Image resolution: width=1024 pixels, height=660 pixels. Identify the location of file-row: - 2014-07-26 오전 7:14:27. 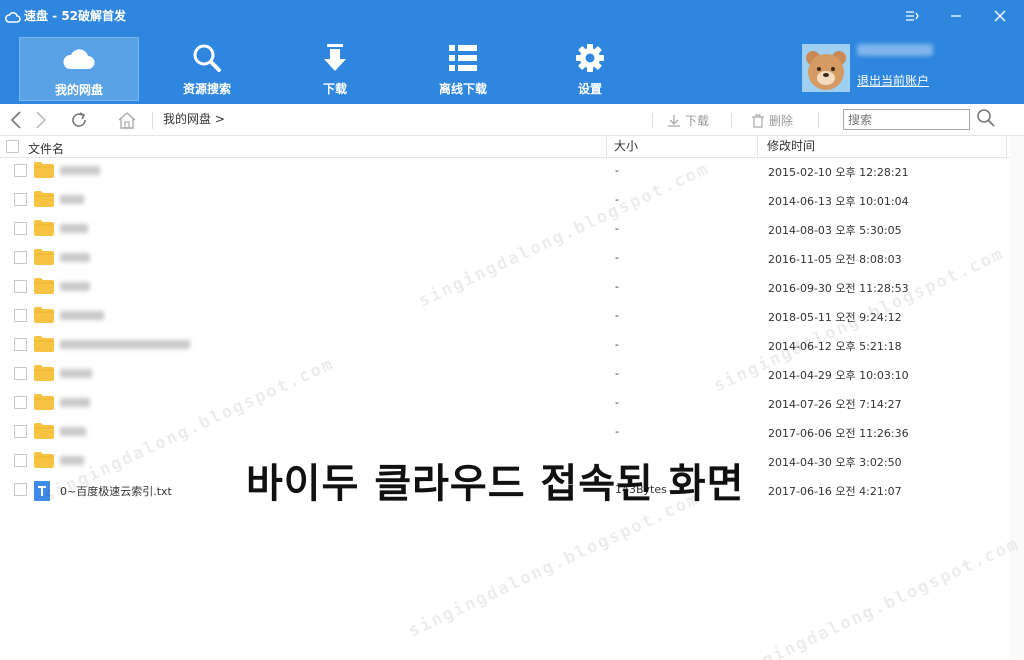
(505, 402).